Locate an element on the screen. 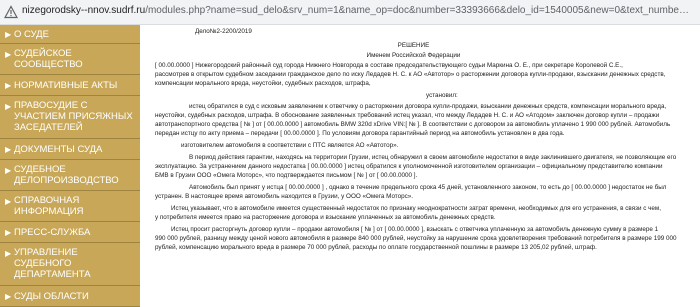  sidebar-item-court-records: ▶ СУДЕБНОЕ ДЕЛОПРОИЗВОДСТВО is located at coordinates (70, 175).